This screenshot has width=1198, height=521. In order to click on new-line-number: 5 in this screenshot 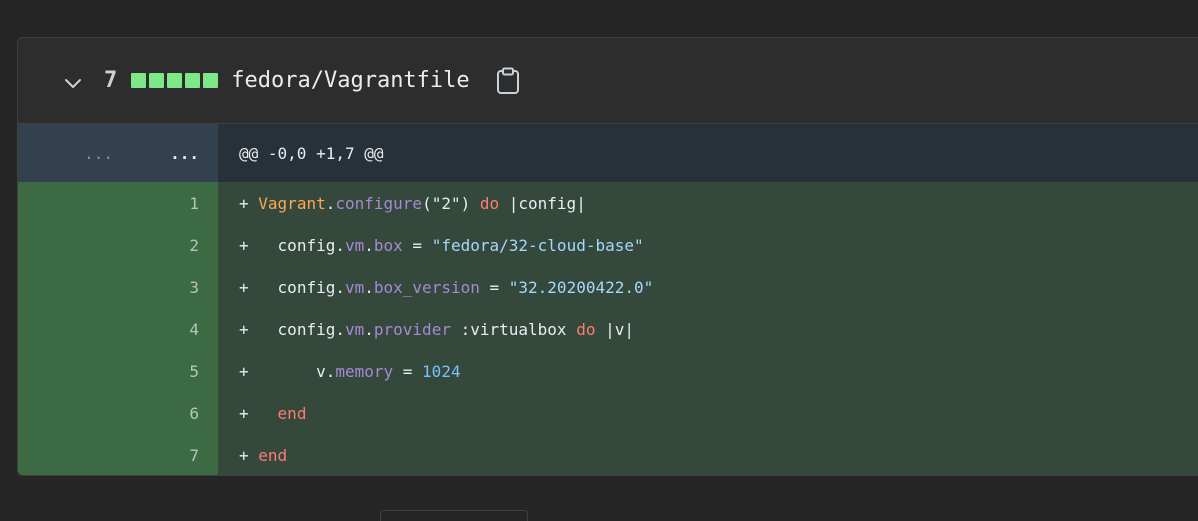, I will do `click(170, 371)`.